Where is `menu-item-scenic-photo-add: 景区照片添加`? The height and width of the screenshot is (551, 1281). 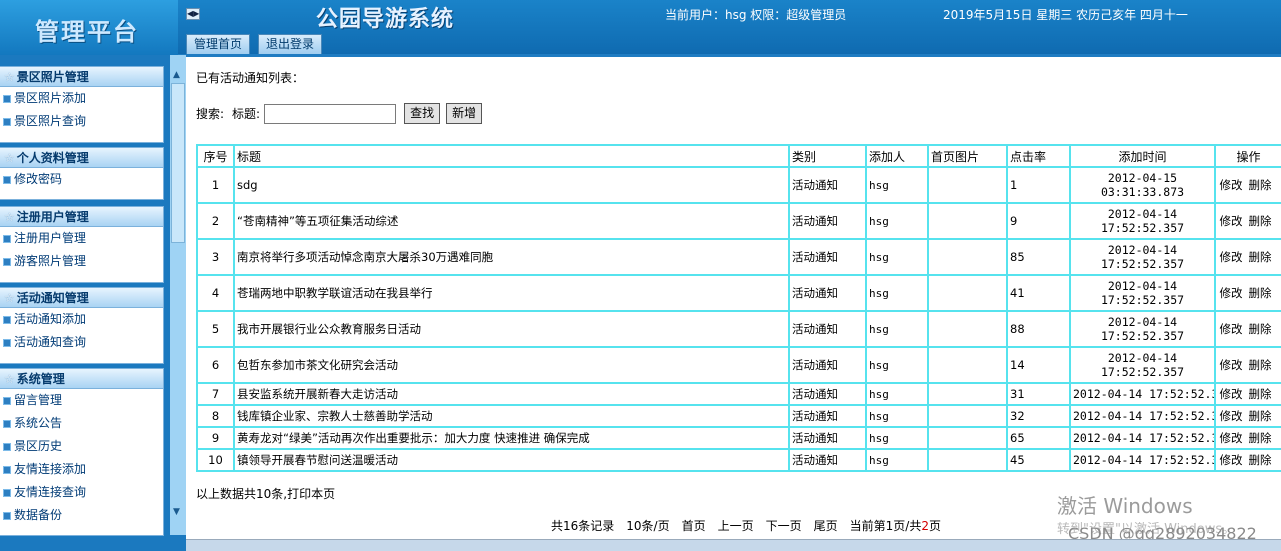 menu-item-scenic-photo-add: 景区照片添加 is located at coordinates (81, 98).